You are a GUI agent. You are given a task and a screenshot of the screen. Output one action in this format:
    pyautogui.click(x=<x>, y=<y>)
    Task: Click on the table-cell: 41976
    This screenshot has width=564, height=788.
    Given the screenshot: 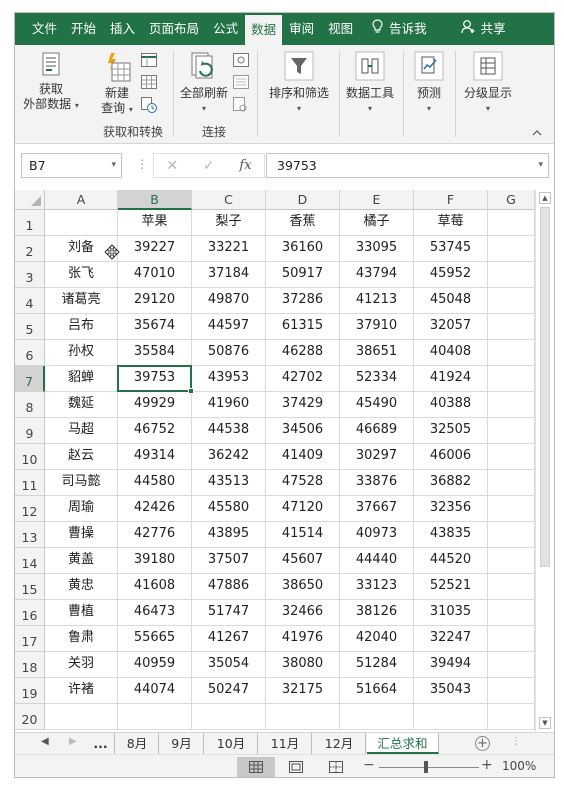 What is the action you would take?
    pyautogui.click(x=303, y=639)
    